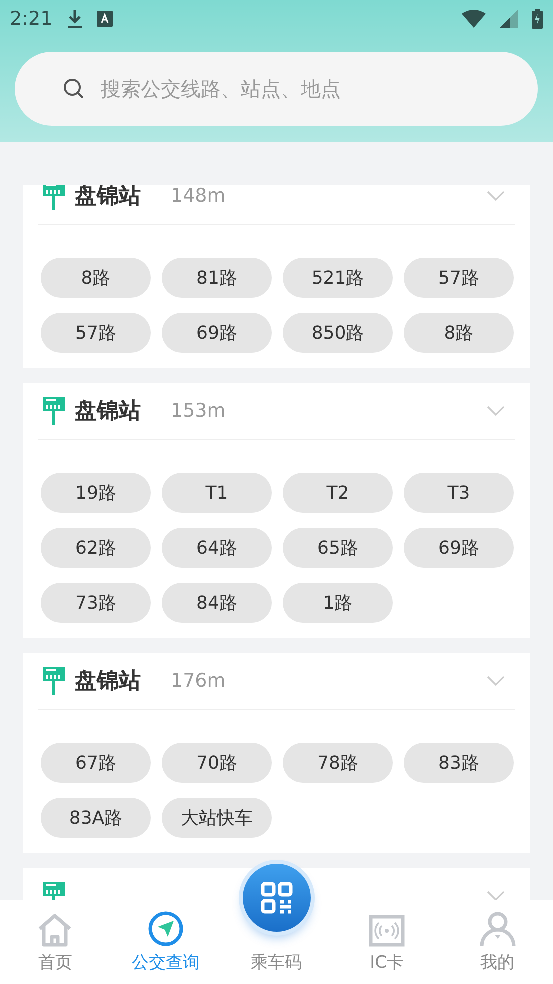 The width and height of the screenshot is (553, 984). I want to click on route-chip: 67路, so click(96, 763).